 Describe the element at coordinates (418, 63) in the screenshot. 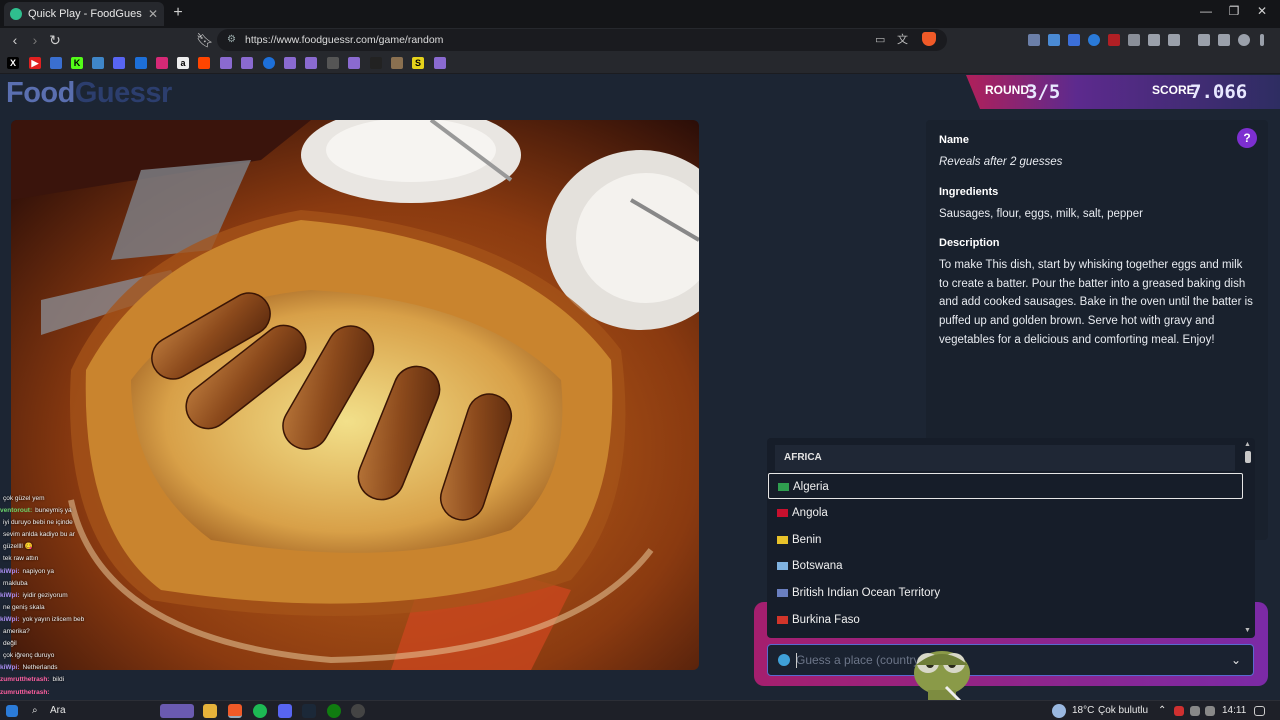

I see `bookmark-icon: S` at that location.